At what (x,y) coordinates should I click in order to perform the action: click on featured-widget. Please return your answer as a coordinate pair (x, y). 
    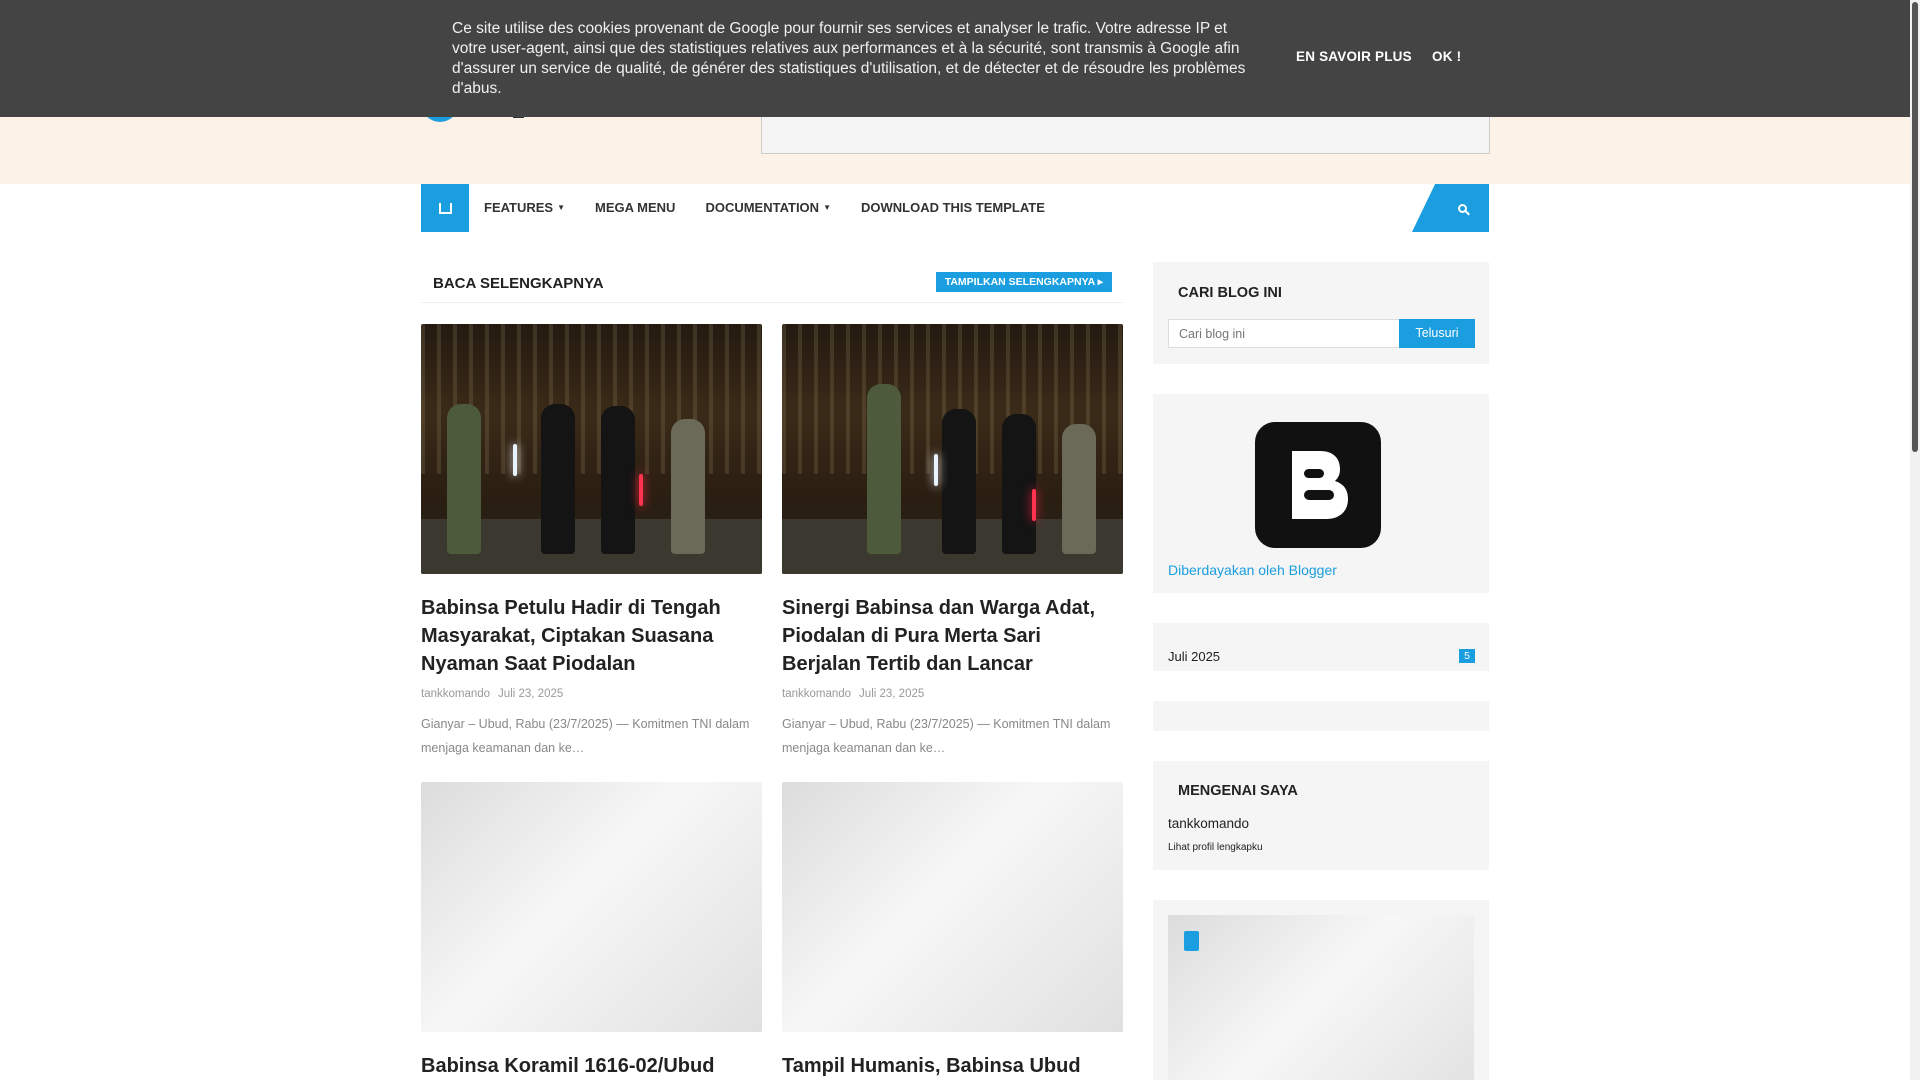
    Looking at the image, I should click on (1321, 990).